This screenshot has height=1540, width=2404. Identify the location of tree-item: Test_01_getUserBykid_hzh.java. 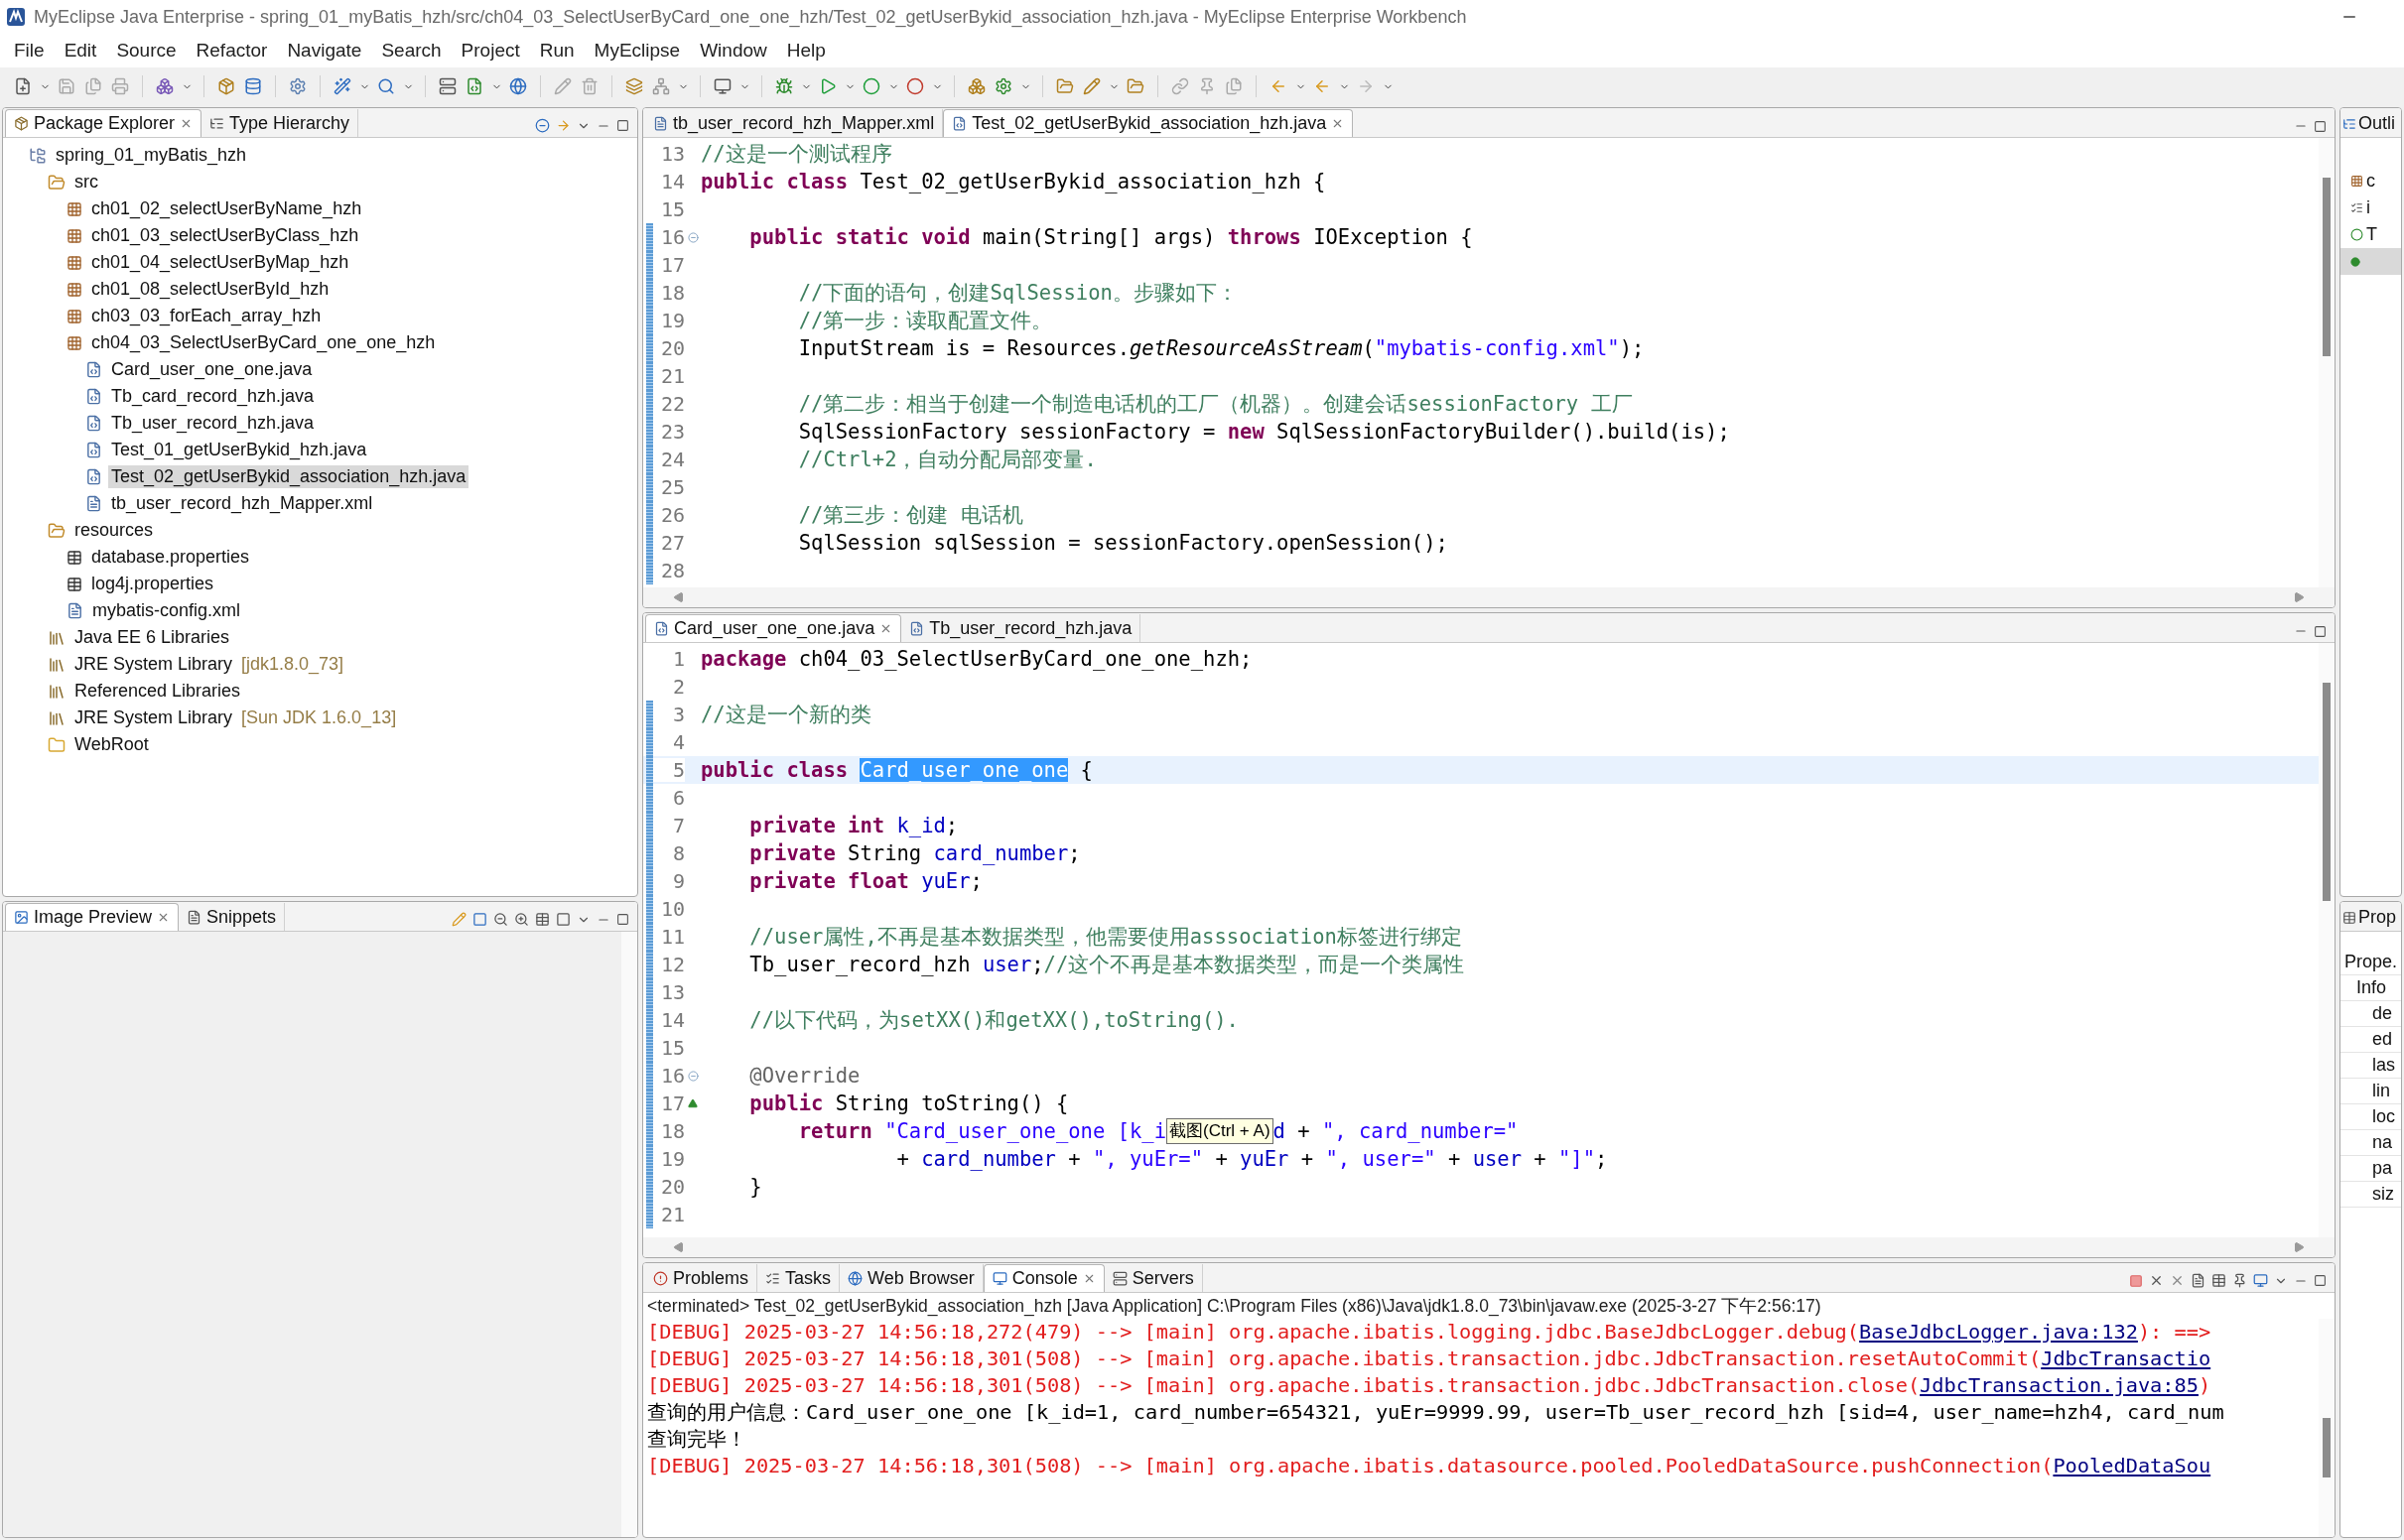
(239, 450).